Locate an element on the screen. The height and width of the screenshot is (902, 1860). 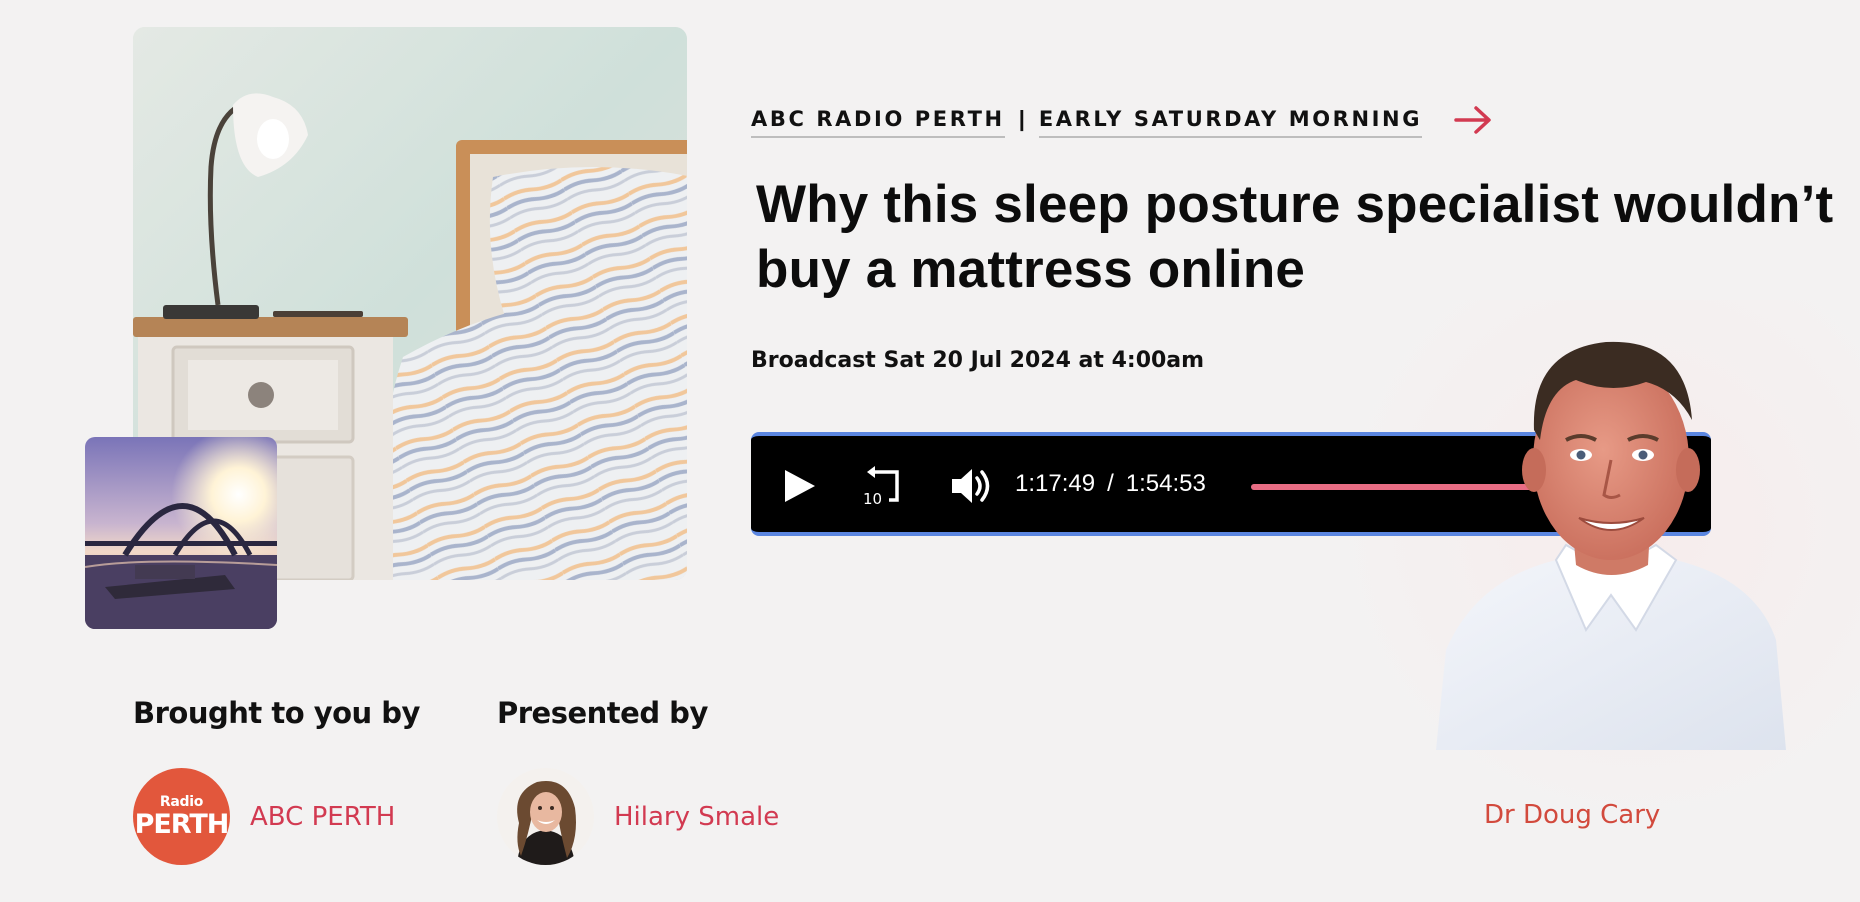
playback-time: 1:17:49 / 1:54:53 is located at coordinates (1110, 484).